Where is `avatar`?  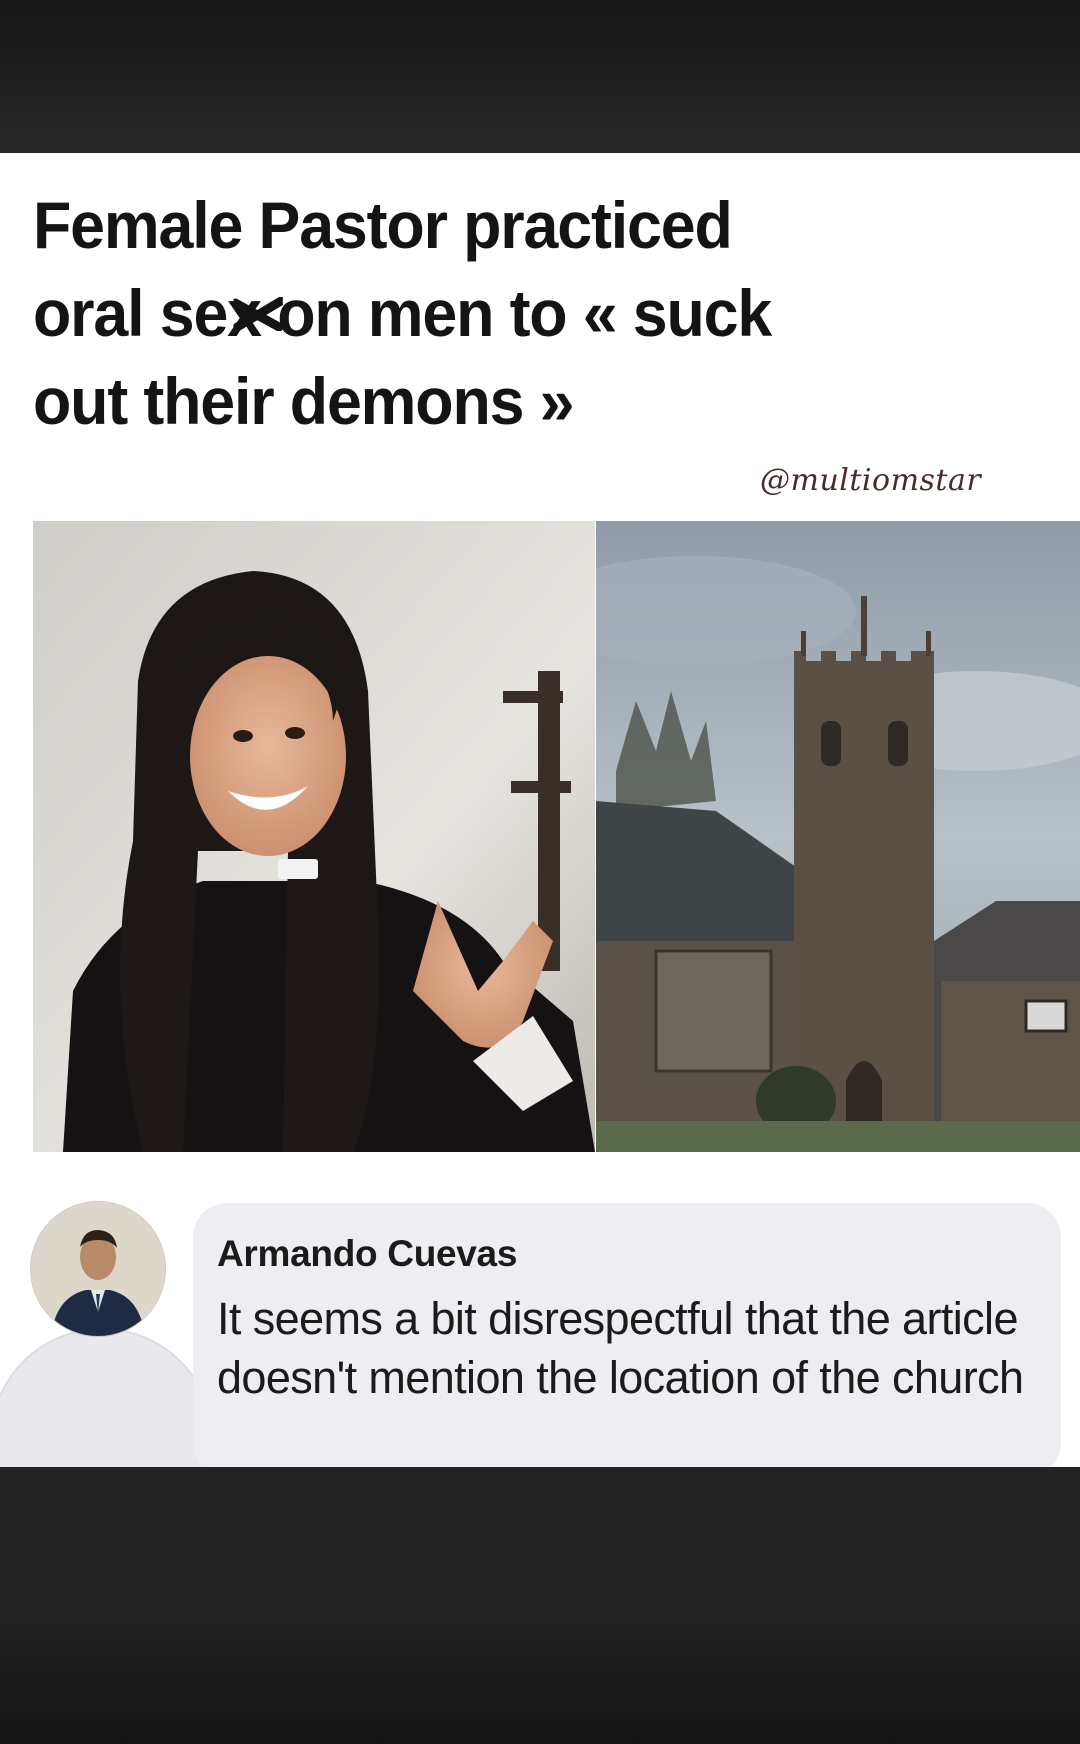
avatar is located at coordinates (98, 1269).